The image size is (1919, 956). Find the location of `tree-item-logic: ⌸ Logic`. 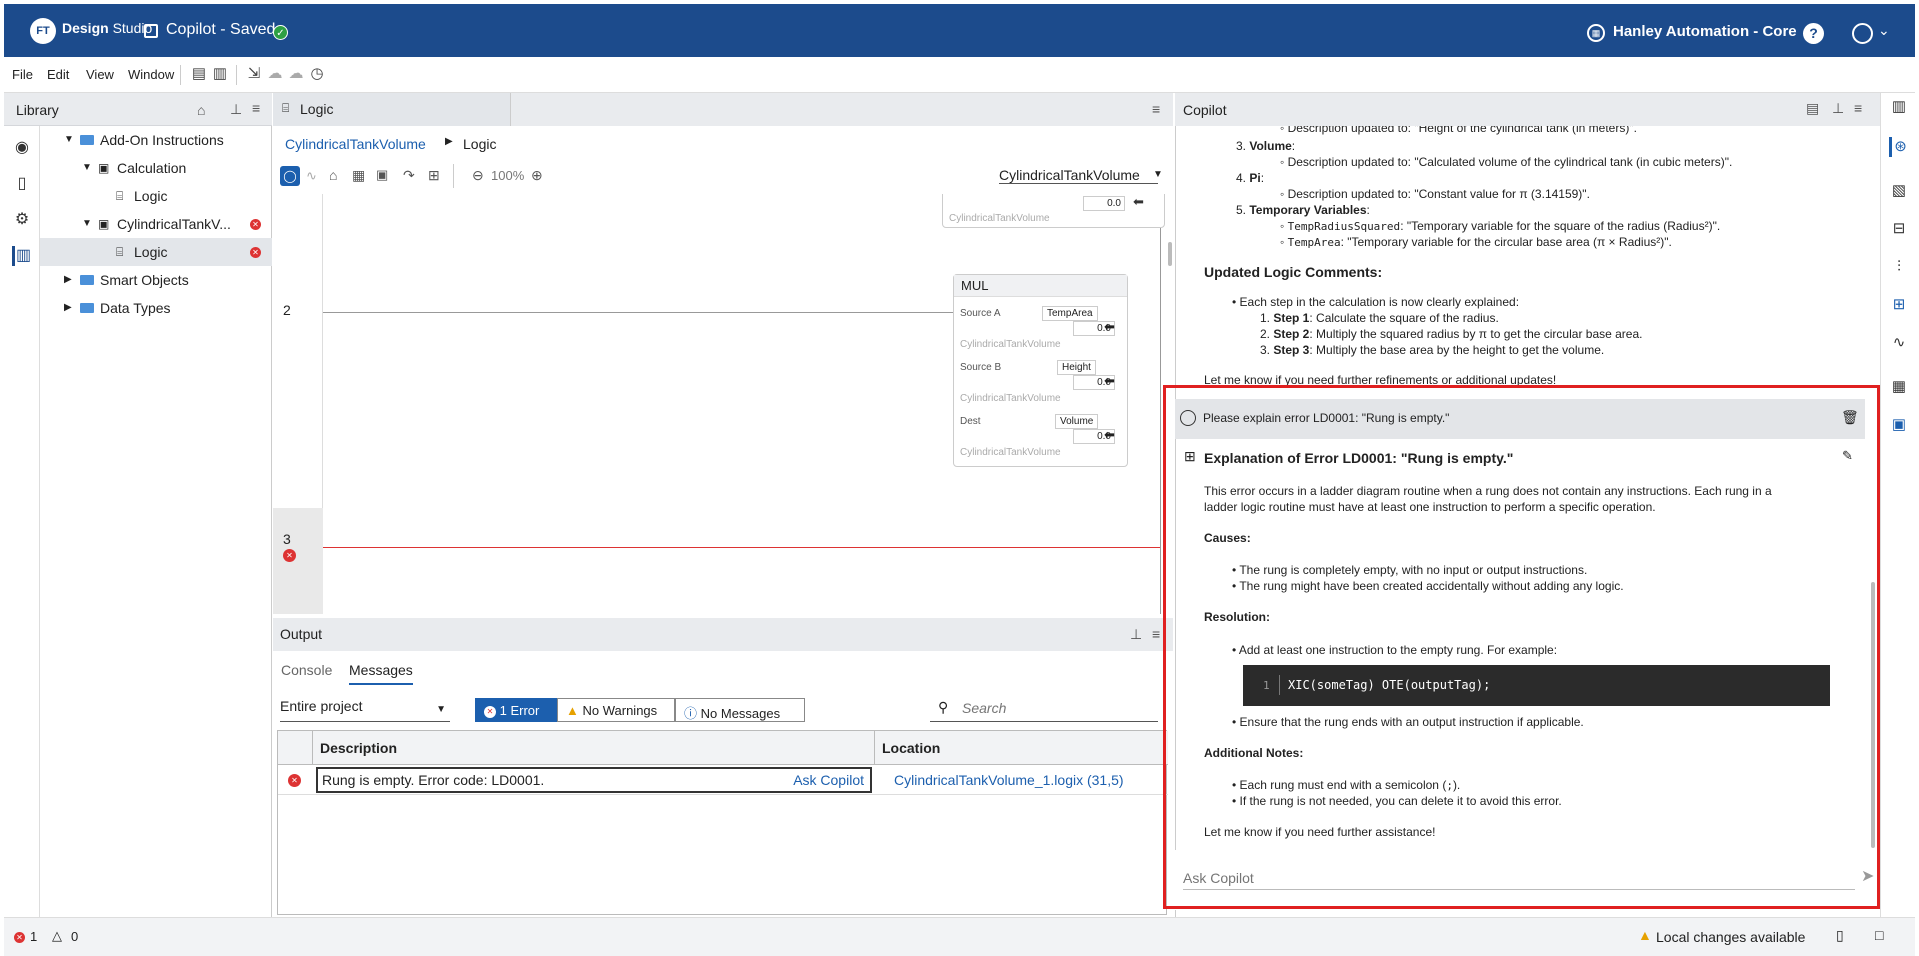

tree-item-logic: ⌸ Logic is located at coordinates (156, 196).